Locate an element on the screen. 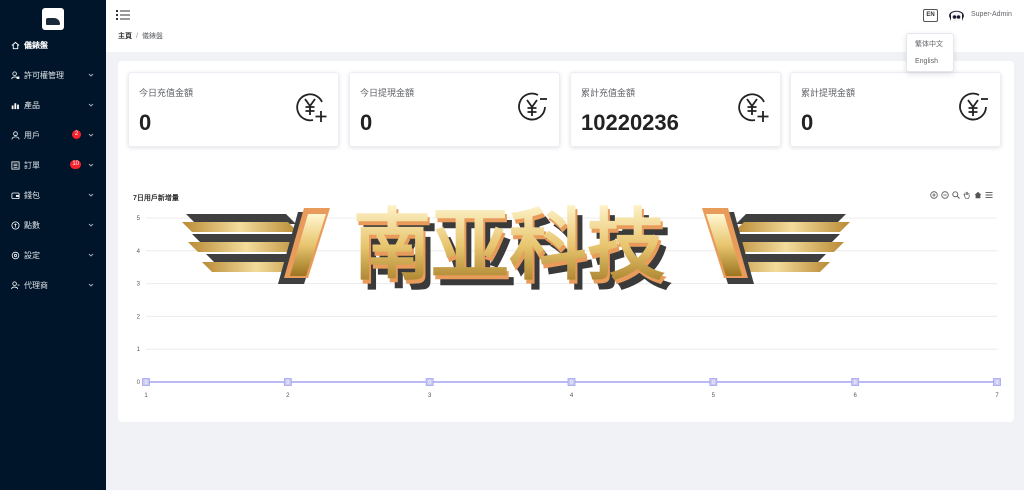  stat-value: 10220236 is located at coordinates (630, 122).